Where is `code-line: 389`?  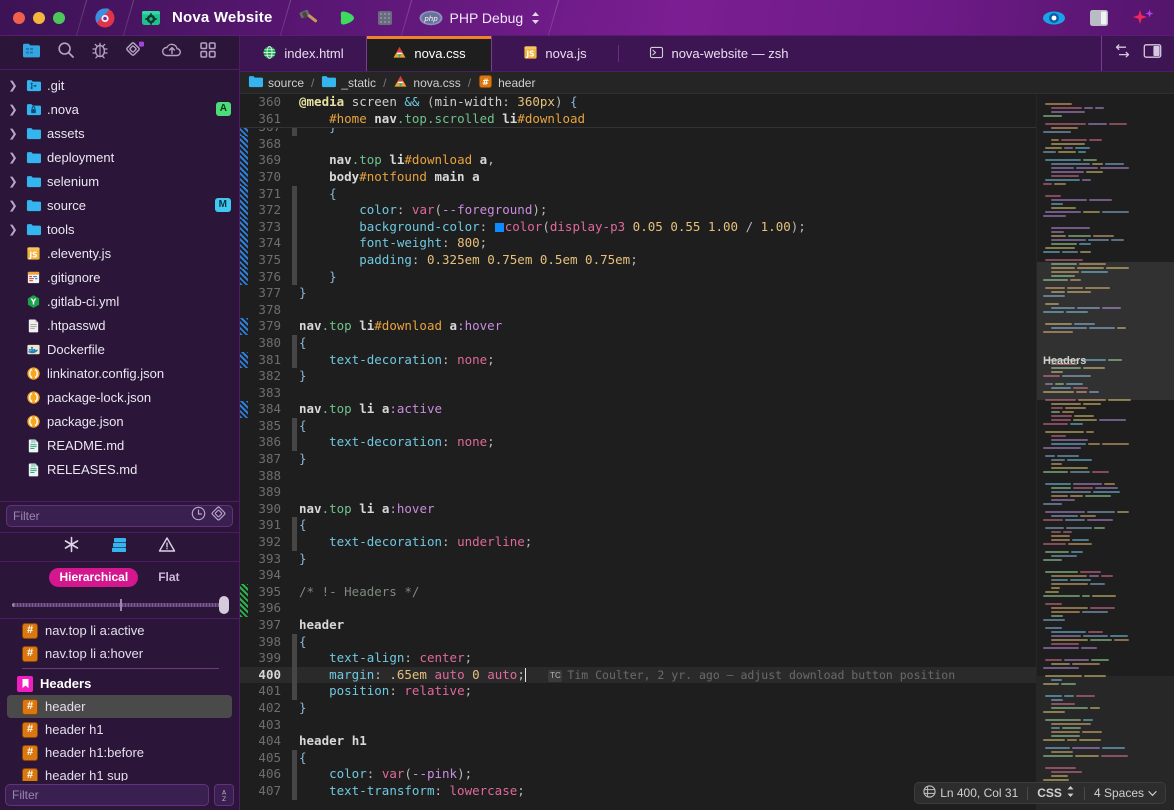 code-line: 389 is located at coordinates (638, 492).